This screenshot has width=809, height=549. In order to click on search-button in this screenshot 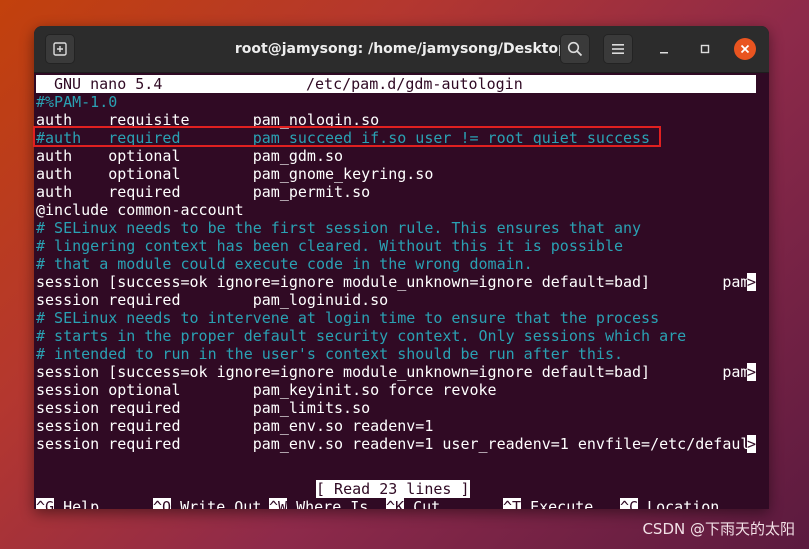, I will do `click(575, 49)`.